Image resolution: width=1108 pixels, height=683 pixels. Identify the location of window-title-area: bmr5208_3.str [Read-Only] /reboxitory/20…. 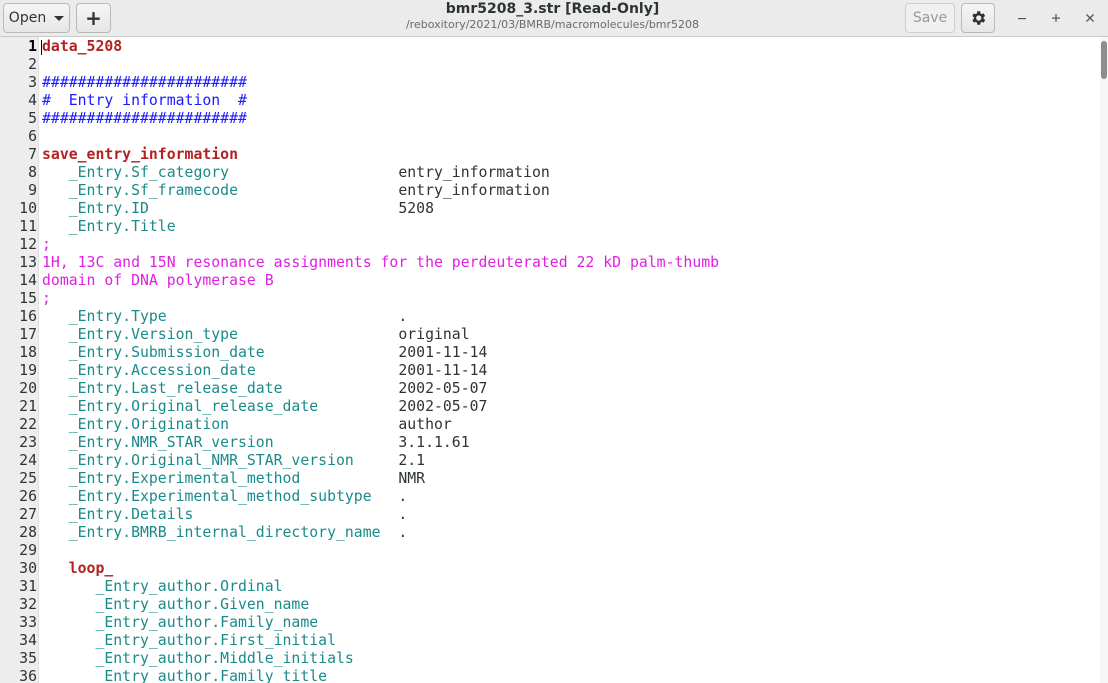
(552, 16).